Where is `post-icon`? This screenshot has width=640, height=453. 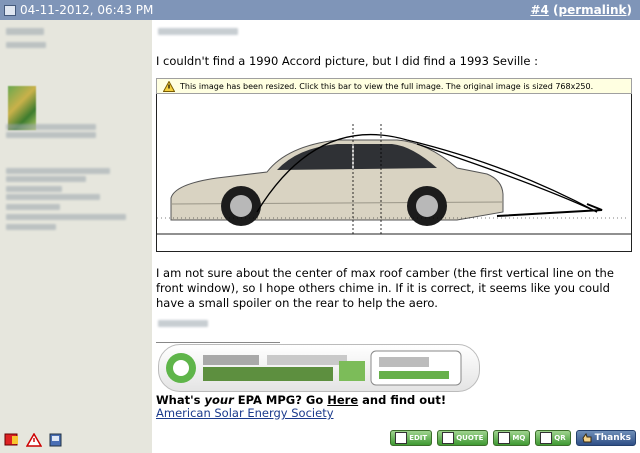
post-icon is located at coordinates (10, 10).